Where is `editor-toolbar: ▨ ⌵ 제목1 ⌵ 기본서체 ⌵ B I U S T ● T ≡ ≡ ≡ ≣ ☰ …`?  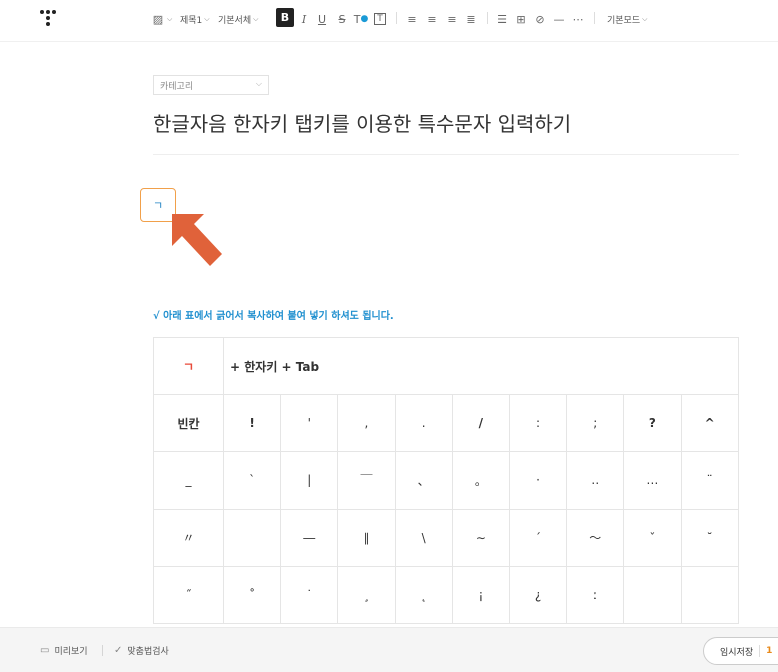 editor-toolbar: ▨ ⌵ 제목1 ⌵ 기본서체 ⌵ B I U S T ● T ≡ ≡ ≡ ≣ ☰ … is located at coordinates (389, 21).